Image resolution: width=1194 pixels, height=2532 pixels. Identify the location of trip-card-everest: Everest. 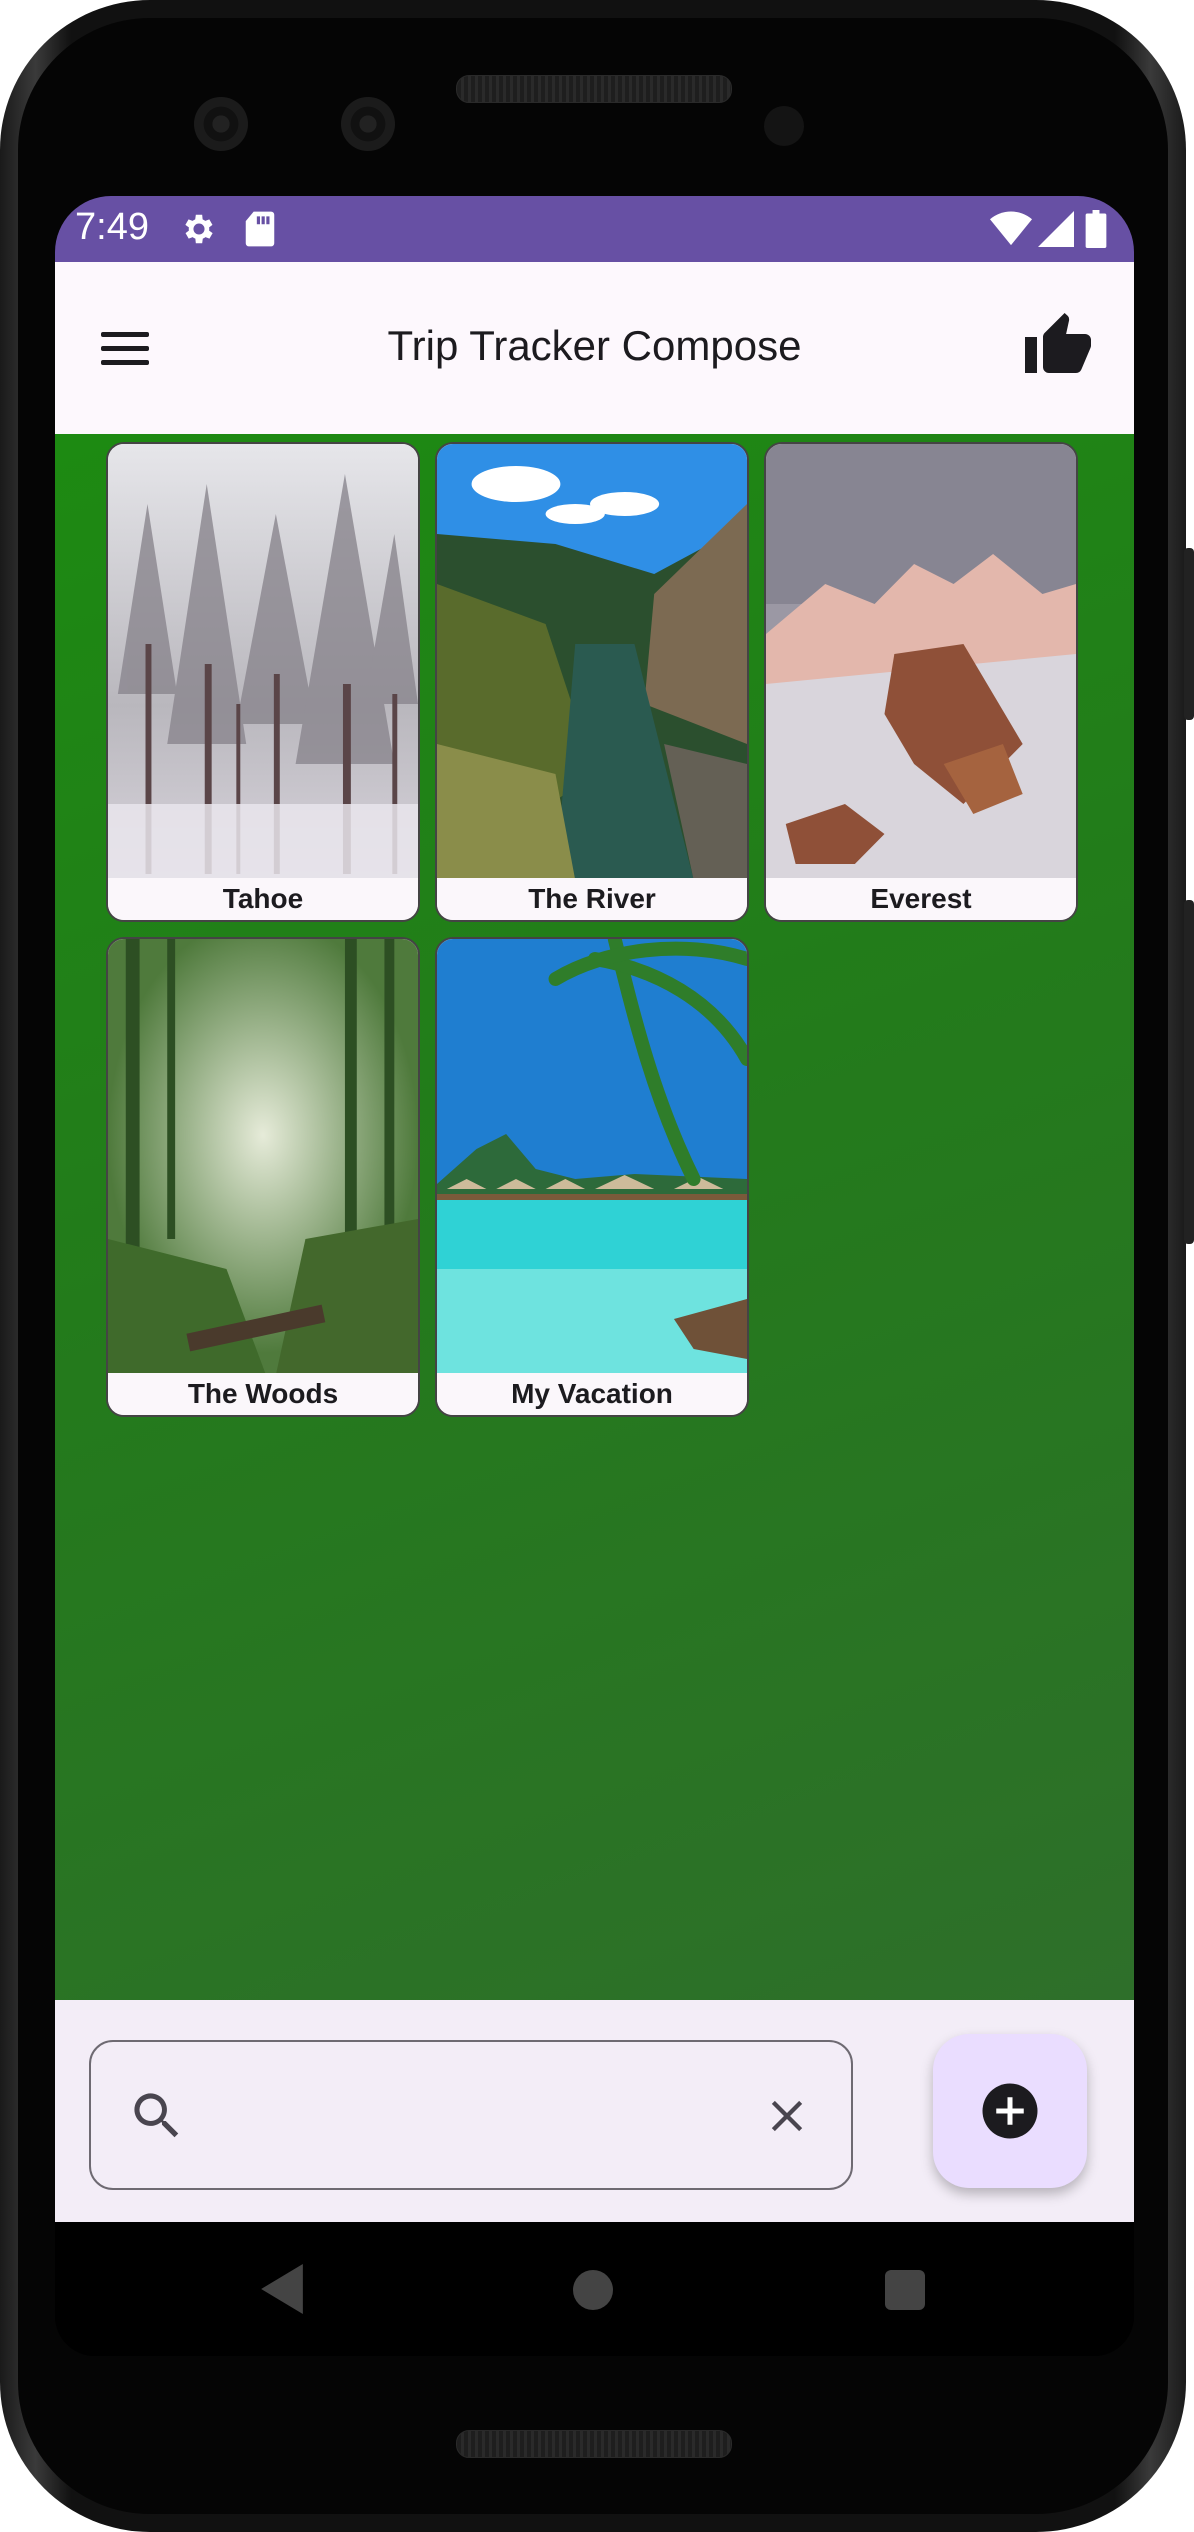
(921, 682).